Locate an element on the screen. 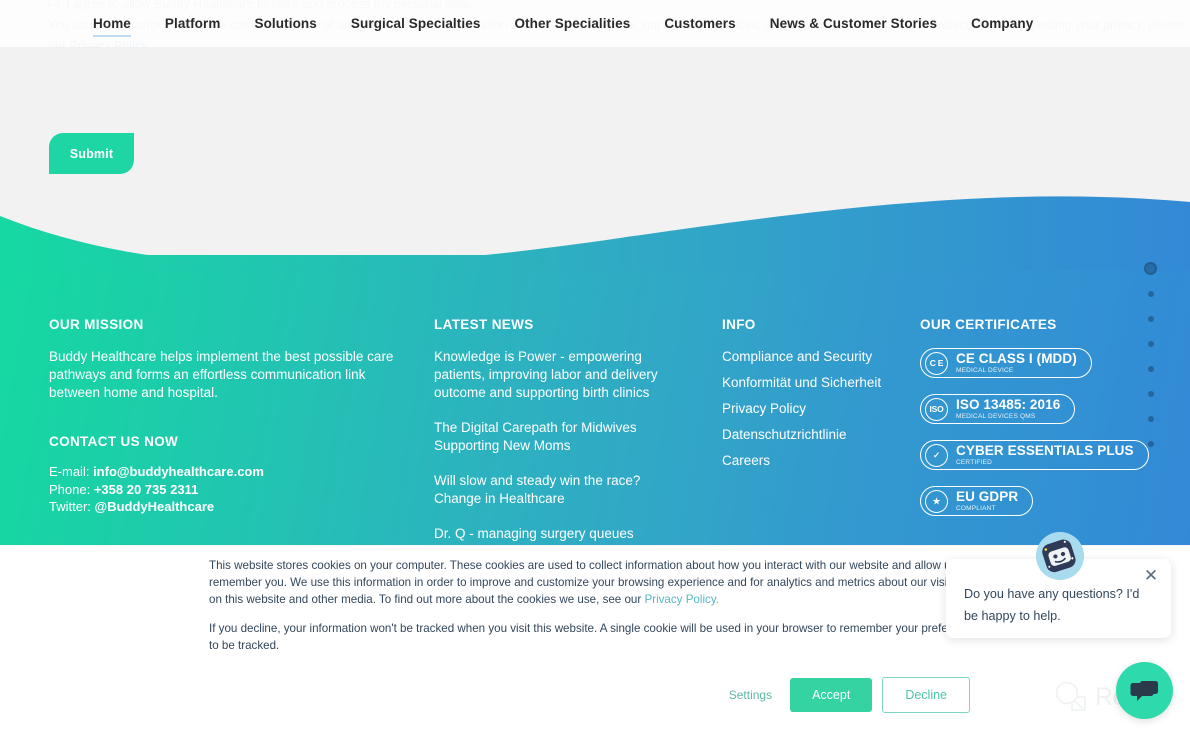 The image size is (1190, 734). contact-twitter-line: Twitter: @BuddyHealthcare is located at coordinates (224, 507).